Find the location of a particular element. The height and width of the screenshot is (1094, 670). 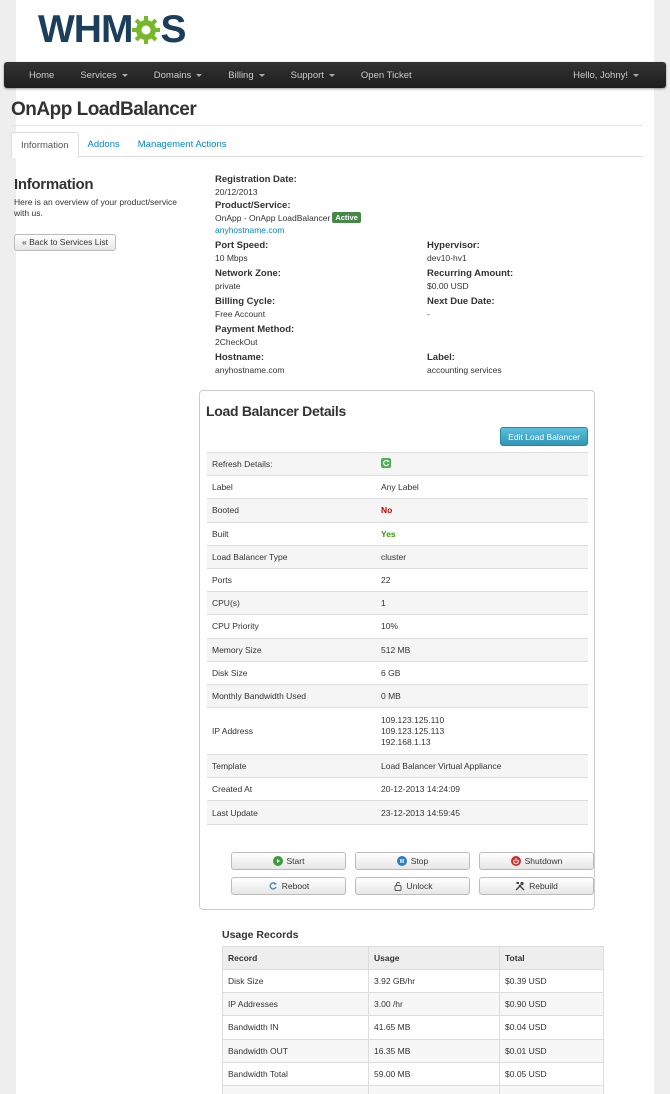

usage-usage-cell: 3.00 /hr is located at coordinates (434, 1004).